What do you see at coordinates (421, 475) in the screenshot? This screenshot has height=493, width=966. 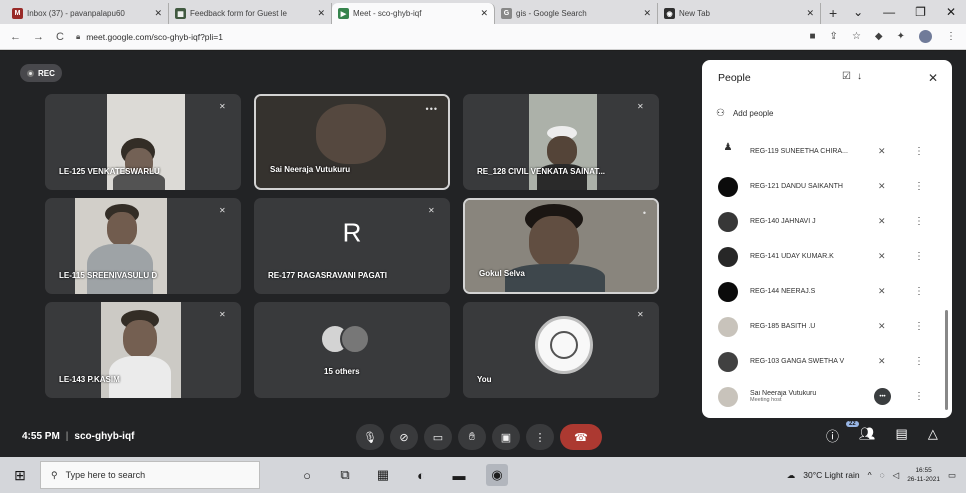 I see `edge-icon: ◐` at bounding box center [421, 475].